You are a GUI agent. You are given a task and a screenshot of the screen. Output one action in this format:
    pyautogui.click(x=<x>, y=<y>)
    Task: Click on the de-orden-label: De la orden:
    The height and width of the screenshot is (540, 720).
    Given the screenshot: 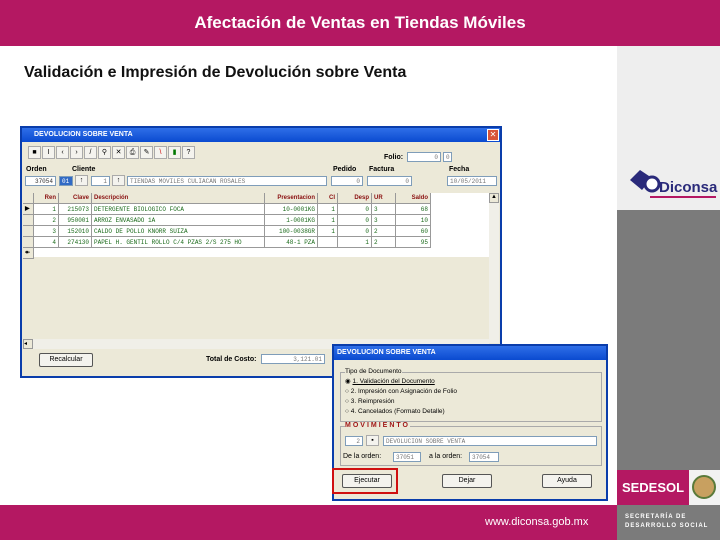 What is the action you would take?
    pyautogui.click(x=362, y=456)
    